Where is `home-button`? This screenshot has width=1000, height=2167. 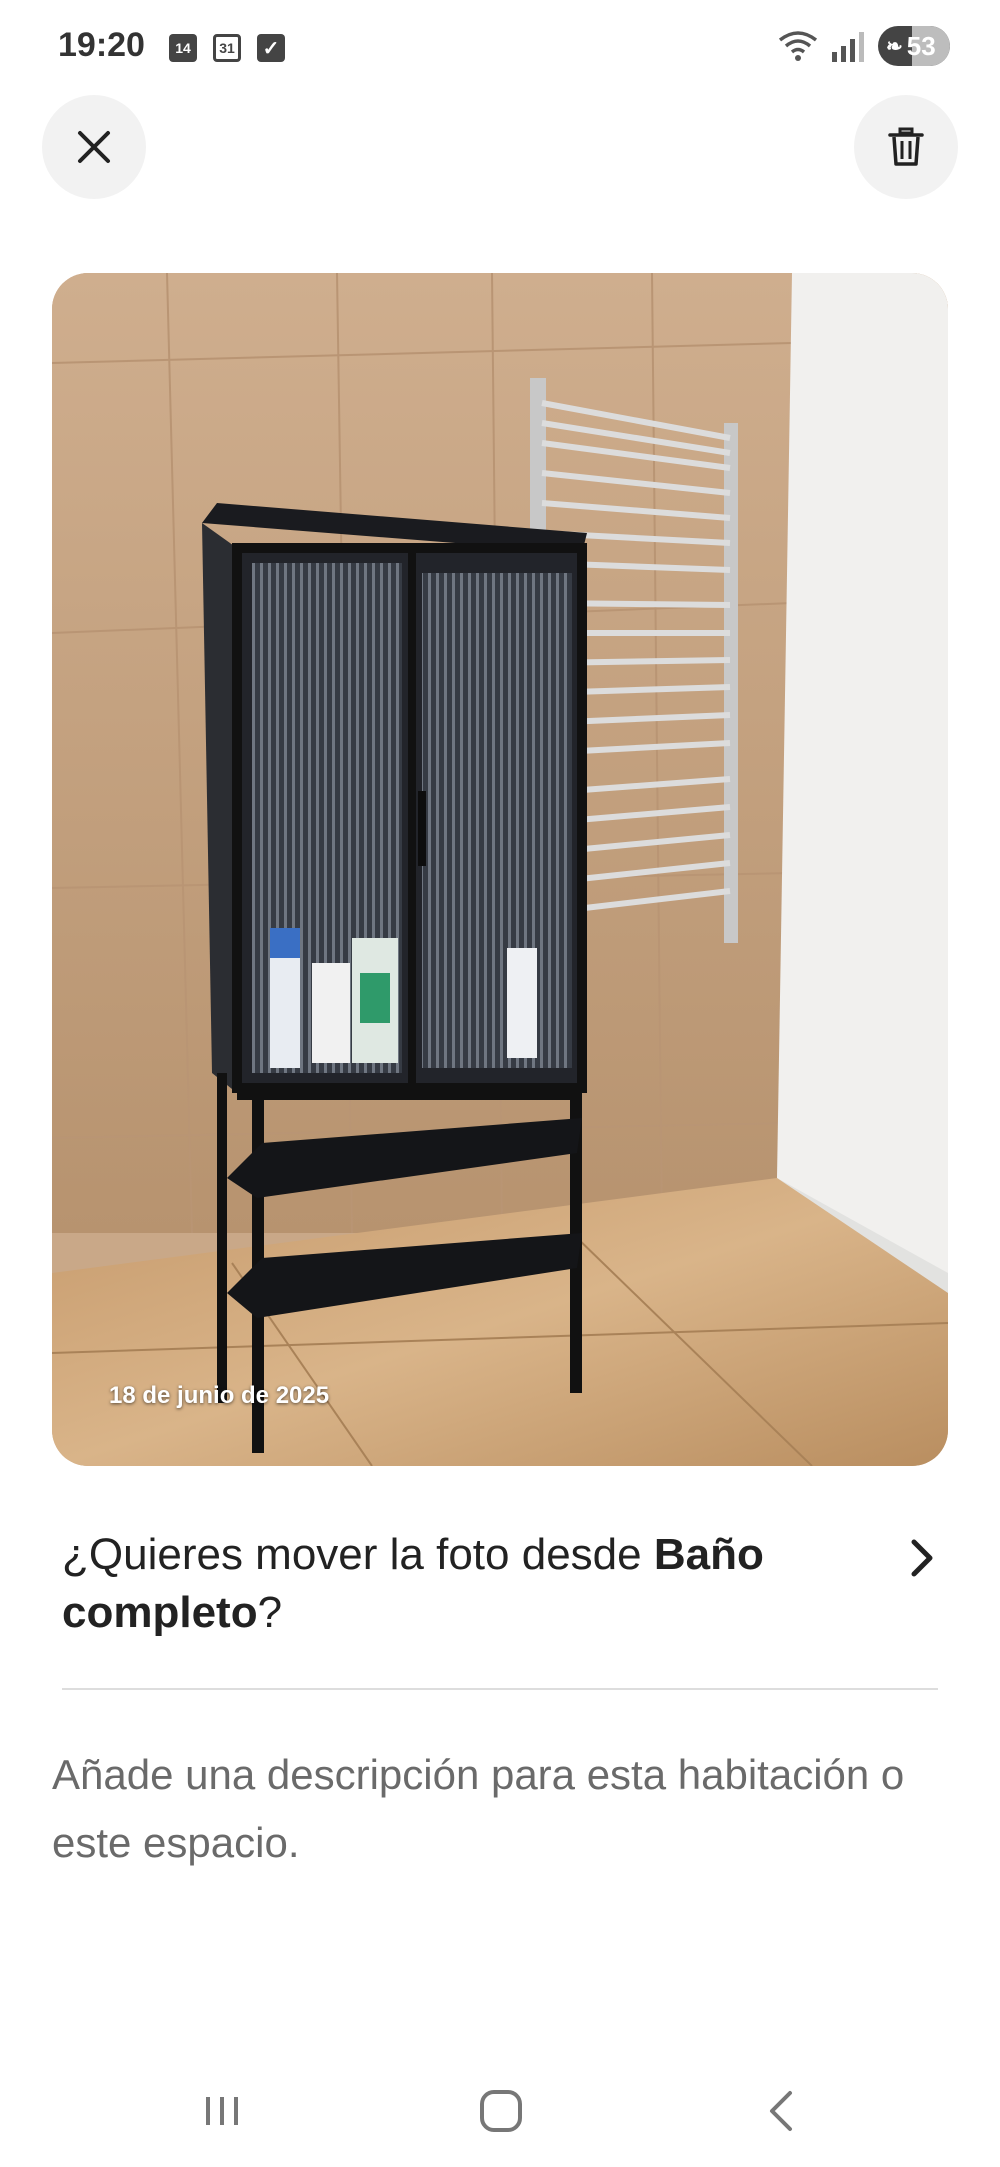
home-button is located at coordinates (501, 2111).